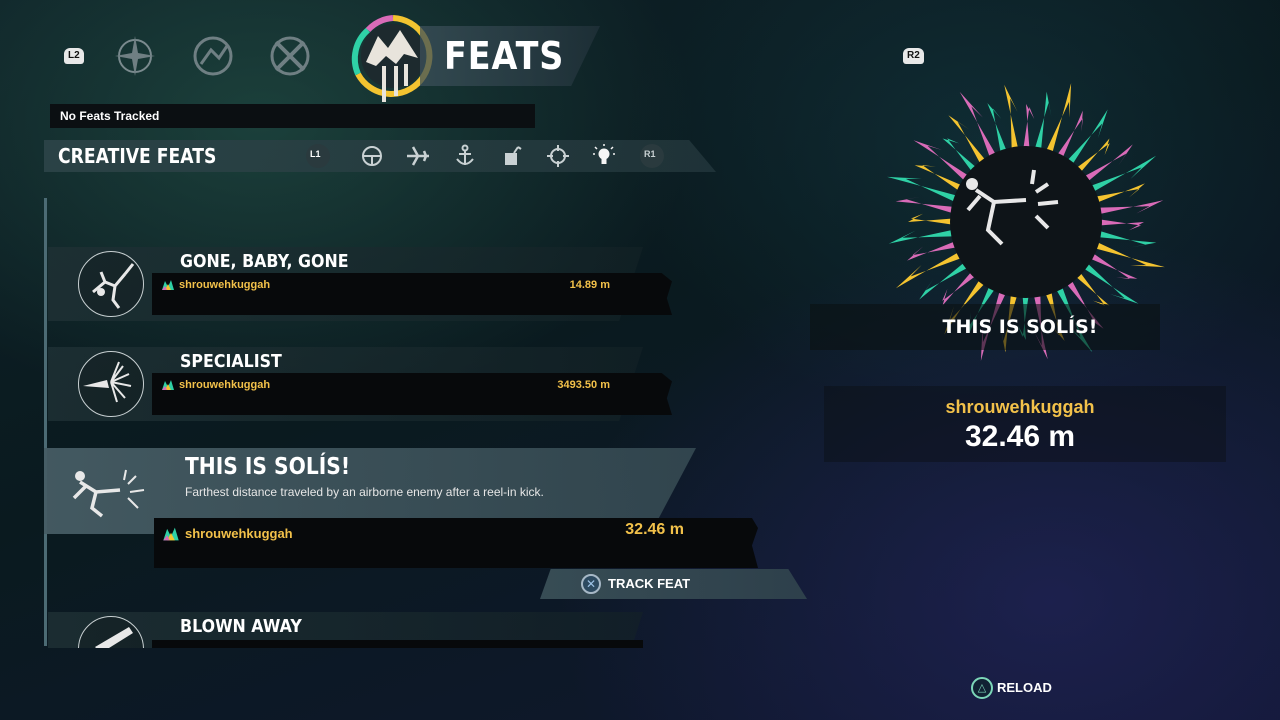 Image resolution: width=1280 pixels, height=720 pixels. I want to click on cross-button-icon: ✕, so click(591, 584).